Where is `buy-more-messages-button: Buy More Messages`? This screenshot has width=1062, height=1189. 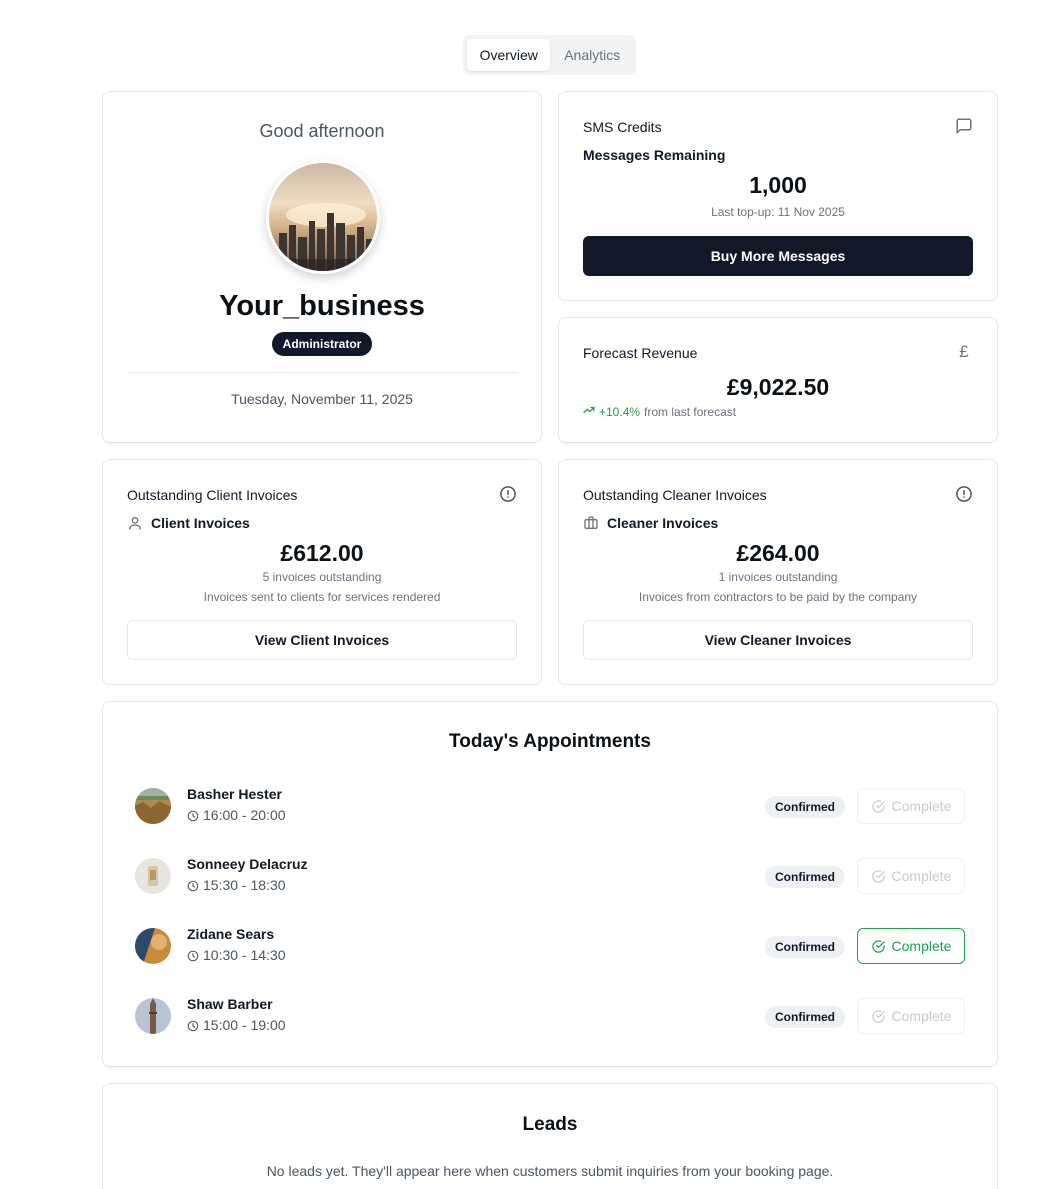 buy-more-messages-button: Buy More Messages is located at coordinates (778, 256).